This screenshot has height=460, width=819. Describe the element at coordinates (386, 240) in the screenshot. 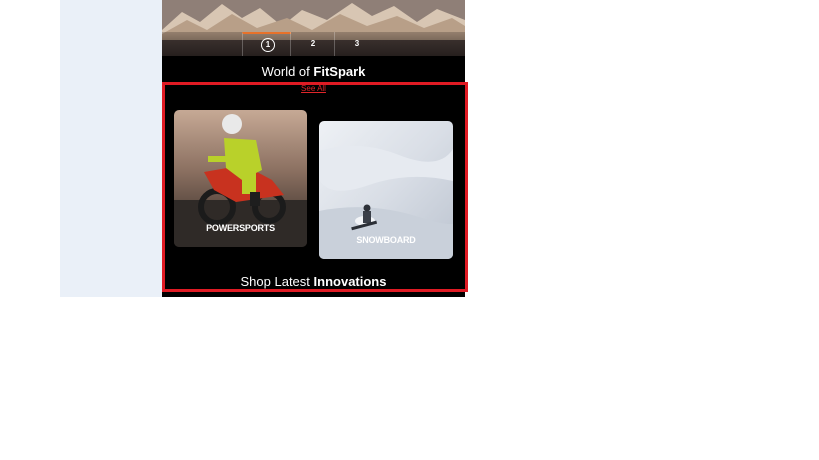

I see `category-label-snowboard: SNOWBOARD` at that location.